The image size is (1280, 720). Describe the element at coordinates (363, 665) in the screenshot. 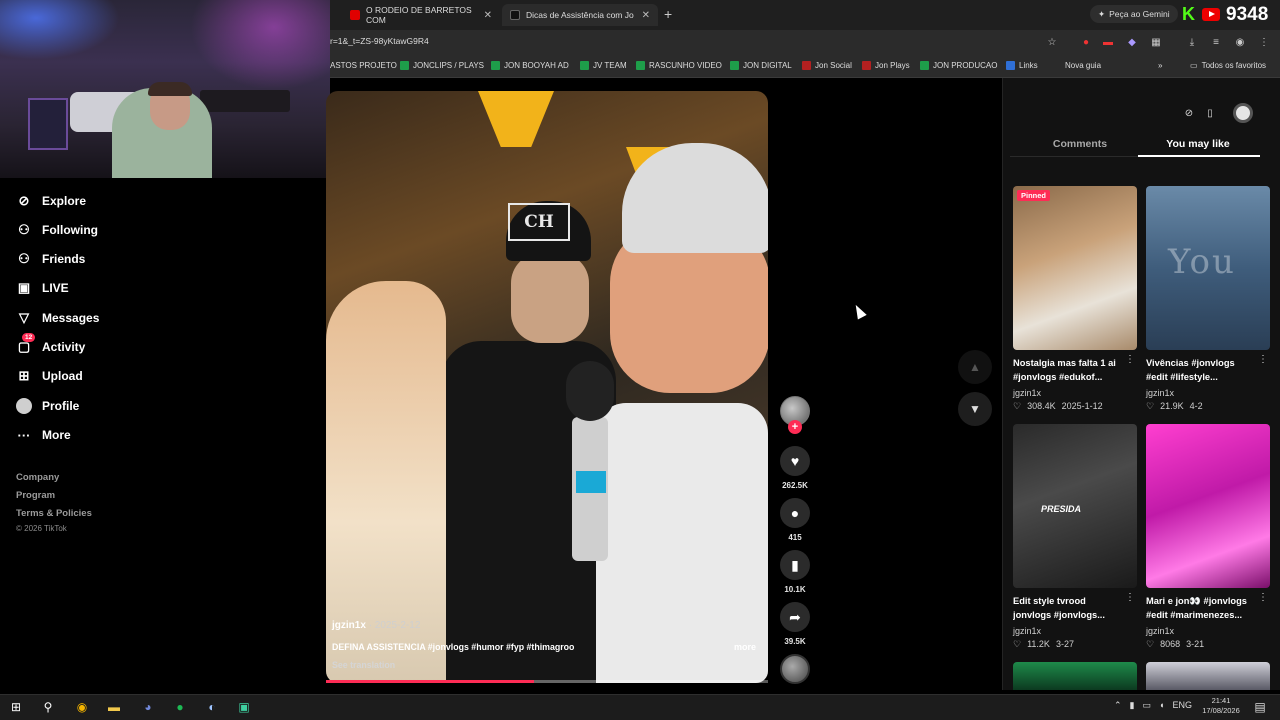

I see `see-translation-link: See translation` at that location.